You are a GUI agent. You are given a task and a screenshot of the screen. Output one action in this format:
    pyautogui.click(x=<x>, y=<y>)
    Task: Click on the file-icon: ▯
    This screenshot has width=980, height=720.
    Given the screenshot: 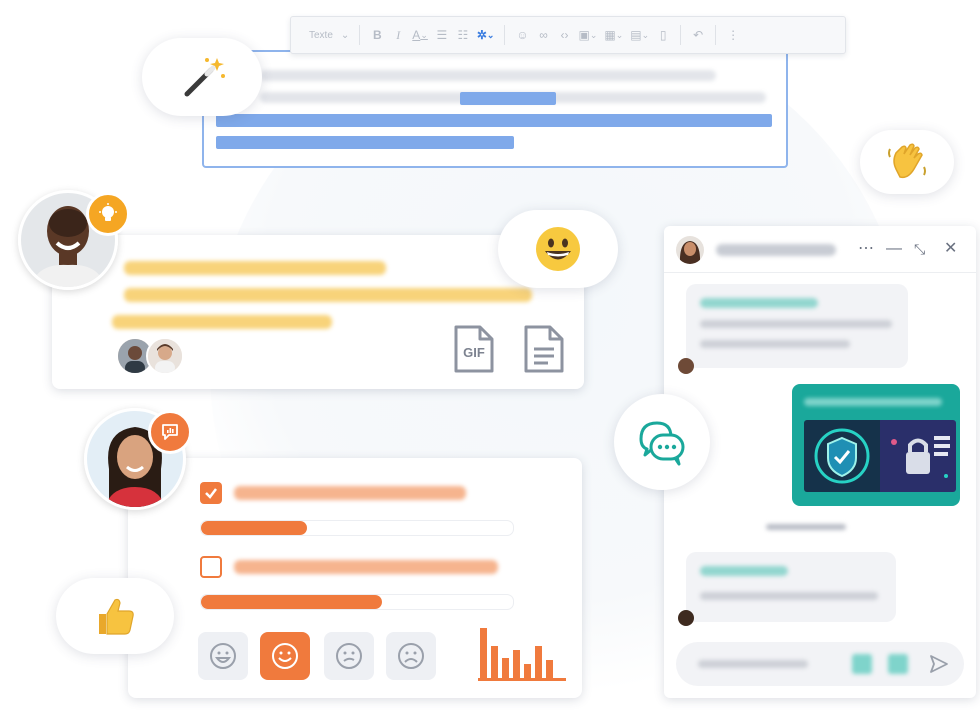 What is the action you would take?
    pyautogui.click(x=663, y=35)
    